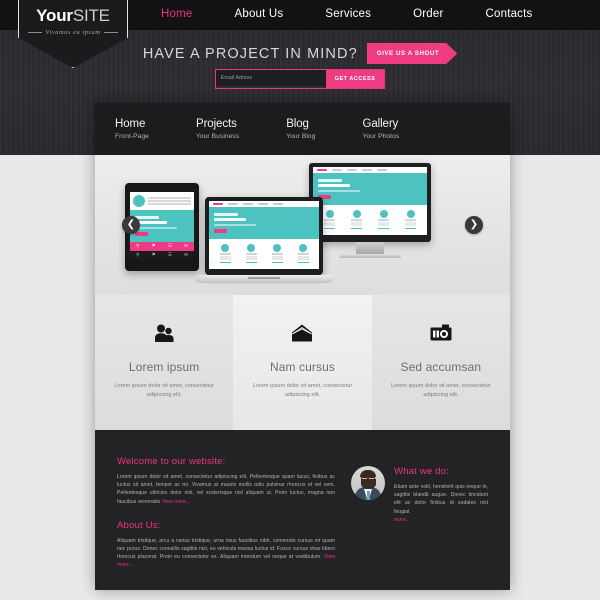 Image resolution: width=600 pixels, height=600 pixels. I want to click on chevron-right-icon: ❯, so click(474, 224).